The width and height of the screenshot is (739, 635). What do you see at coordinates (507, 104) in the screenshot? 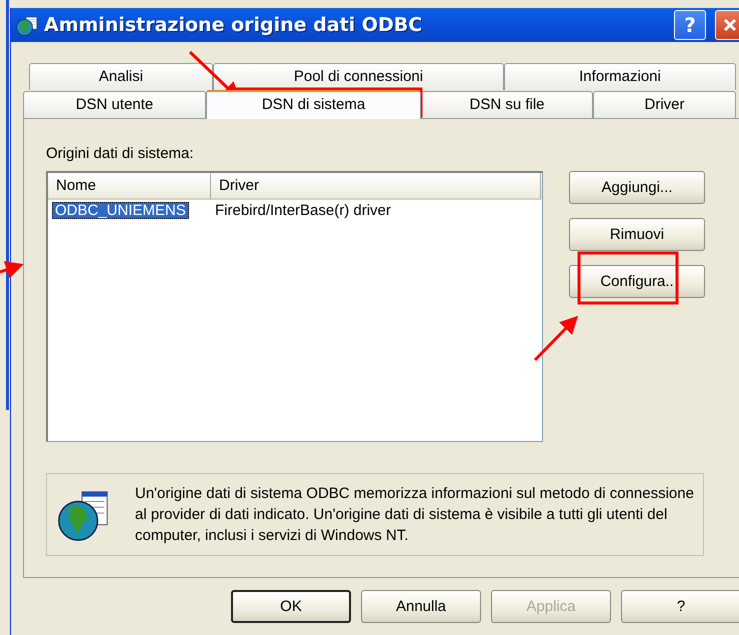
I see `tab: DSN su file` at bounding box center [507, 104].